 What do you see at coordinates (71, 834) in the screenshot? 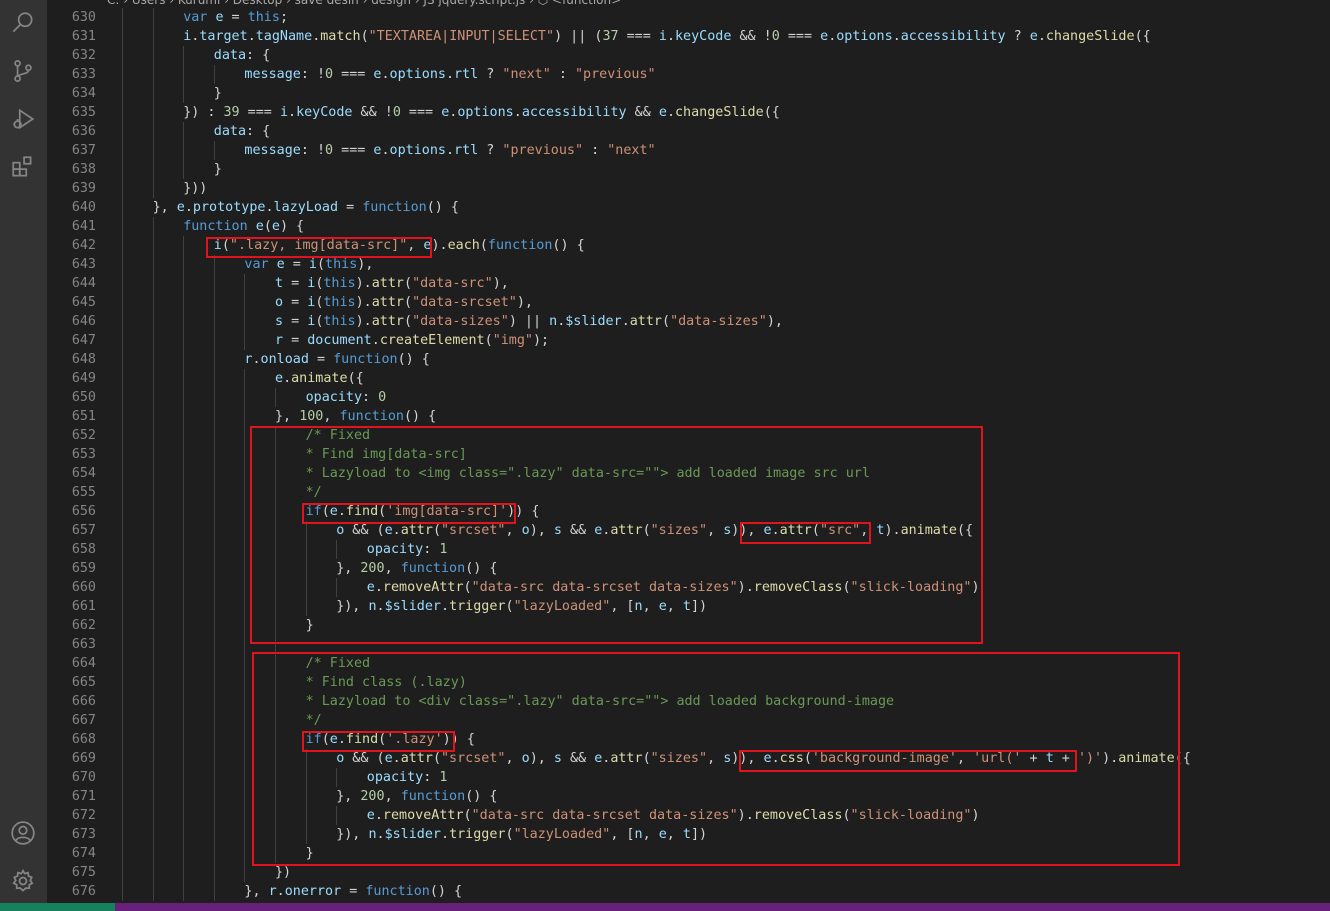
I see `line-number: 673` at bounding box center [71, 834].